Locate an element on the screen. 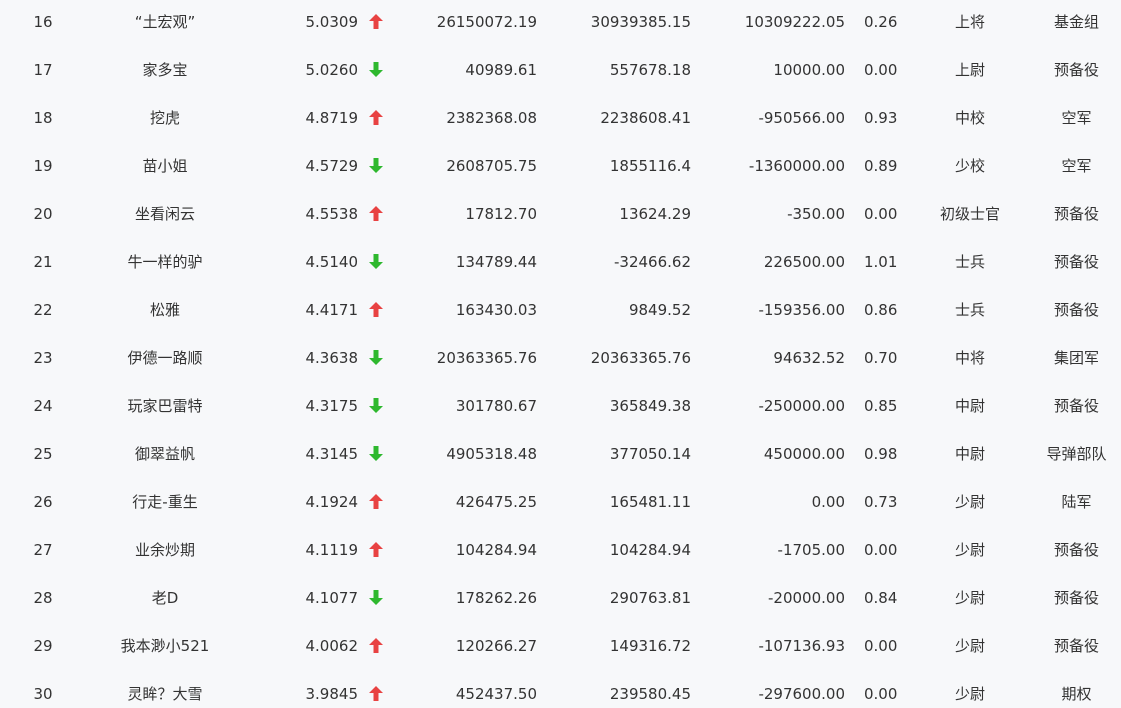 Image resolution: width=1121 pixels, height=708 pixels. ratio-value: 0.73 is located at coordinates (881, 502).